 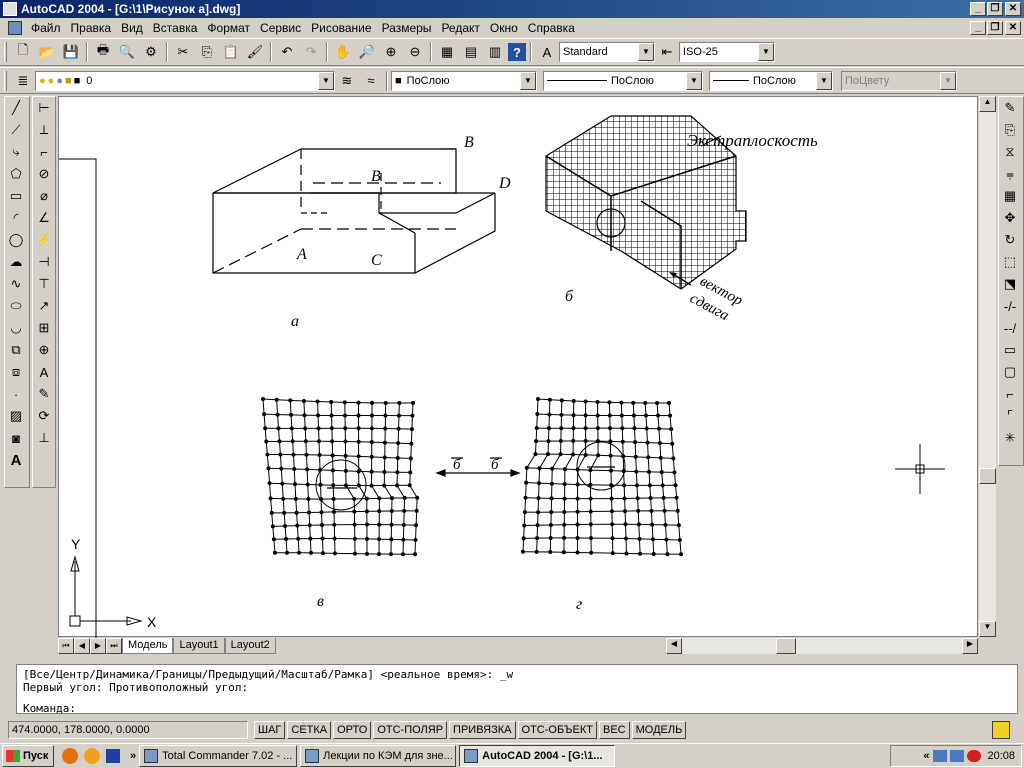 What do you see at coordinates (460, 28) in the screenshot?
I see `menu-modify: Редакт` at bounding box center [460, 28].